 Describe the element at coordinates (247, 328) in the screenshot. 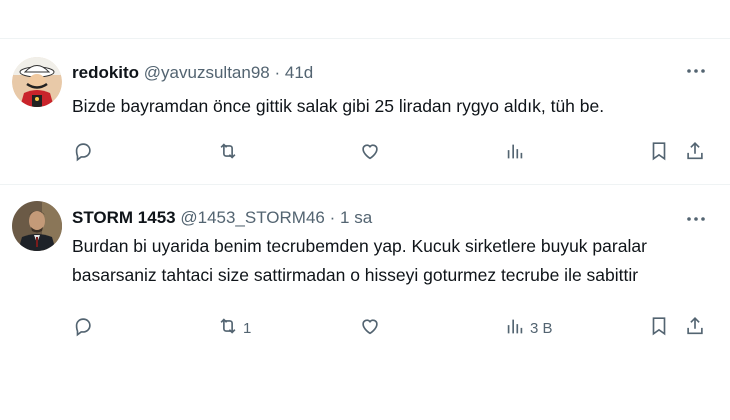

I see `retweet-count: 1` at that location.